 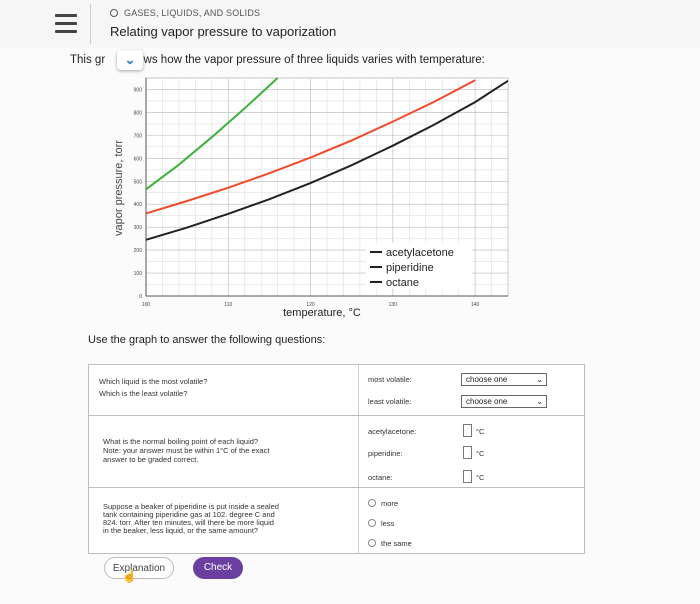 What do you see at coordinates (153, 381) in the screenshot?
I see `q1-text-1: Which liquid is the most volatile?` at bounding box center [153, 381].